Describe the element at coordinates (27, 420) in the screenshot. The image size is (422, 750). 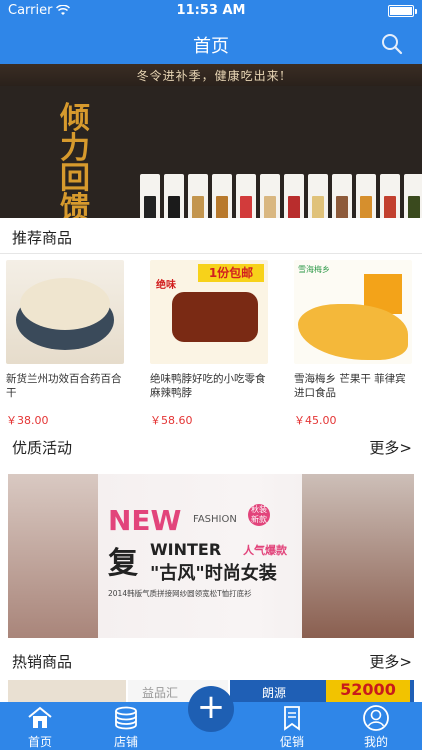
I see `product-price: ￥38.00` at that location.